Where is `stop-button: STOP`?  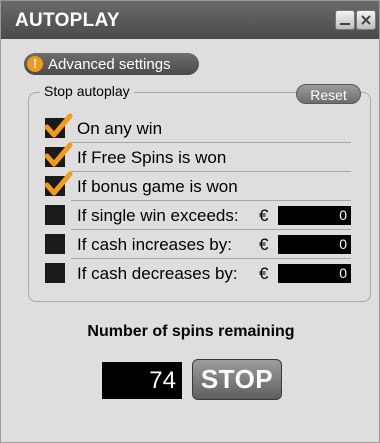 stop-button: STOP is located at coordinates (237, 379).